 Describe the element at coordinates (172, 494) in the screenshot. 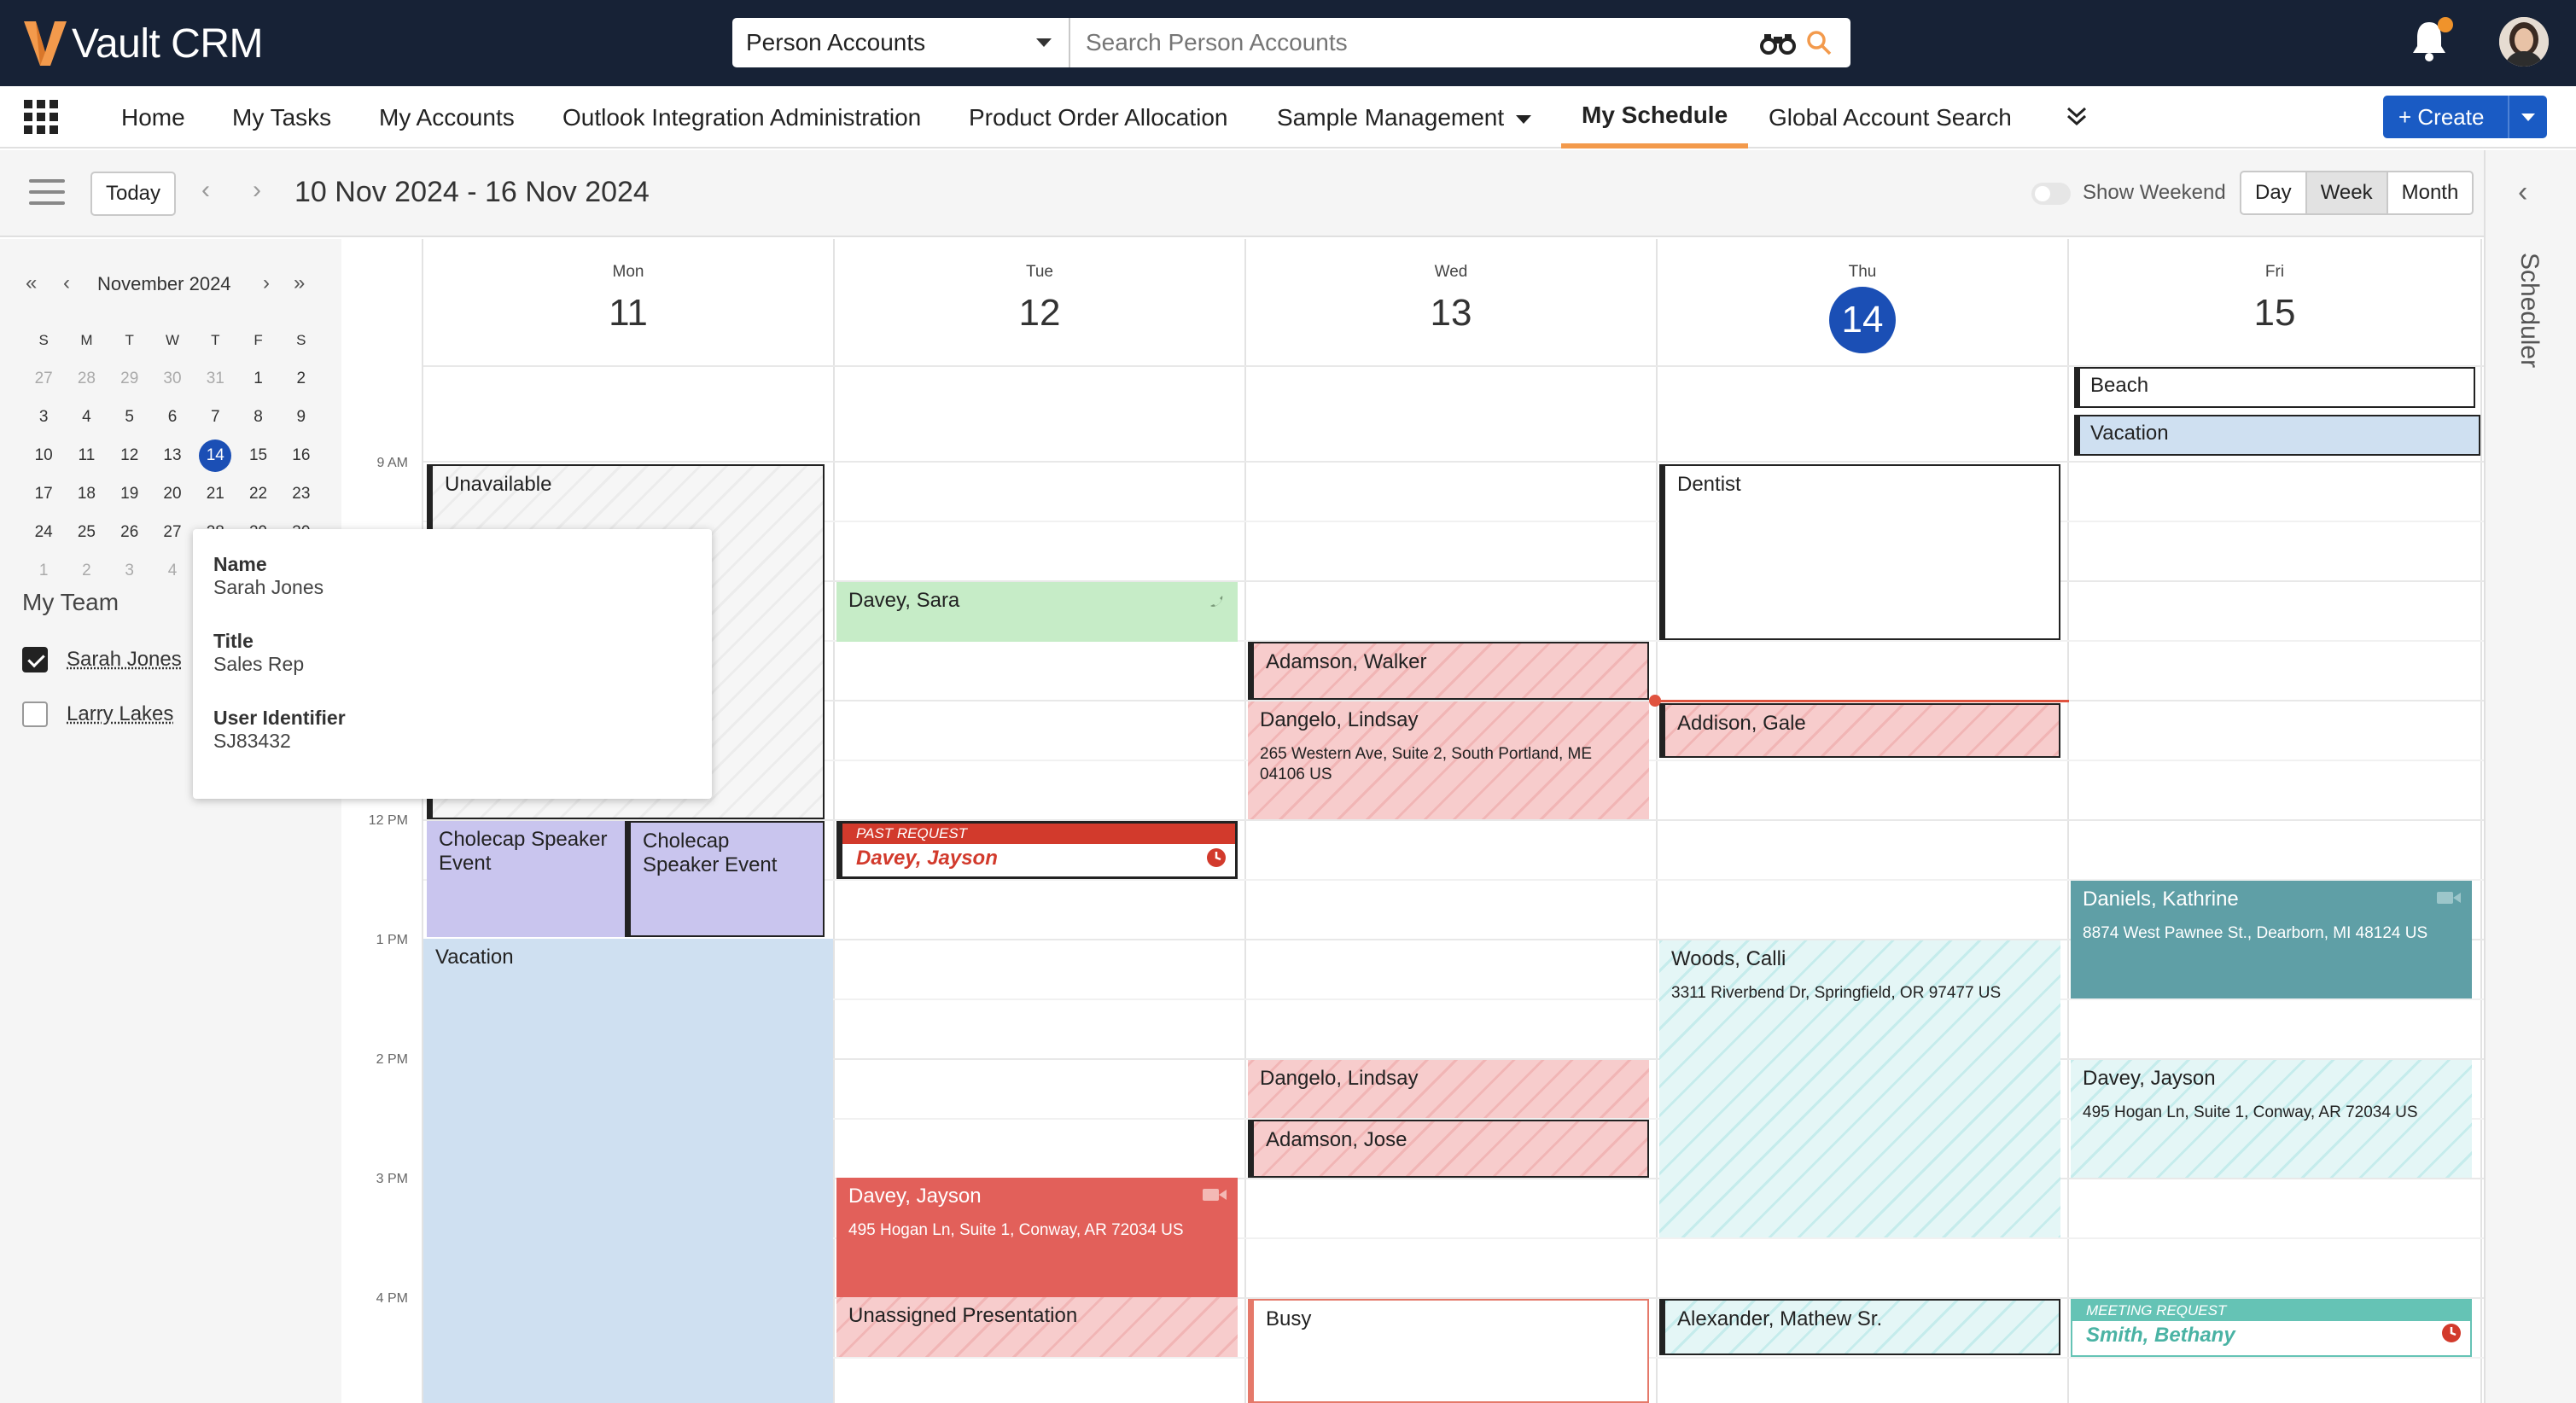

I see `mini-calendar-day: 20` at that location.